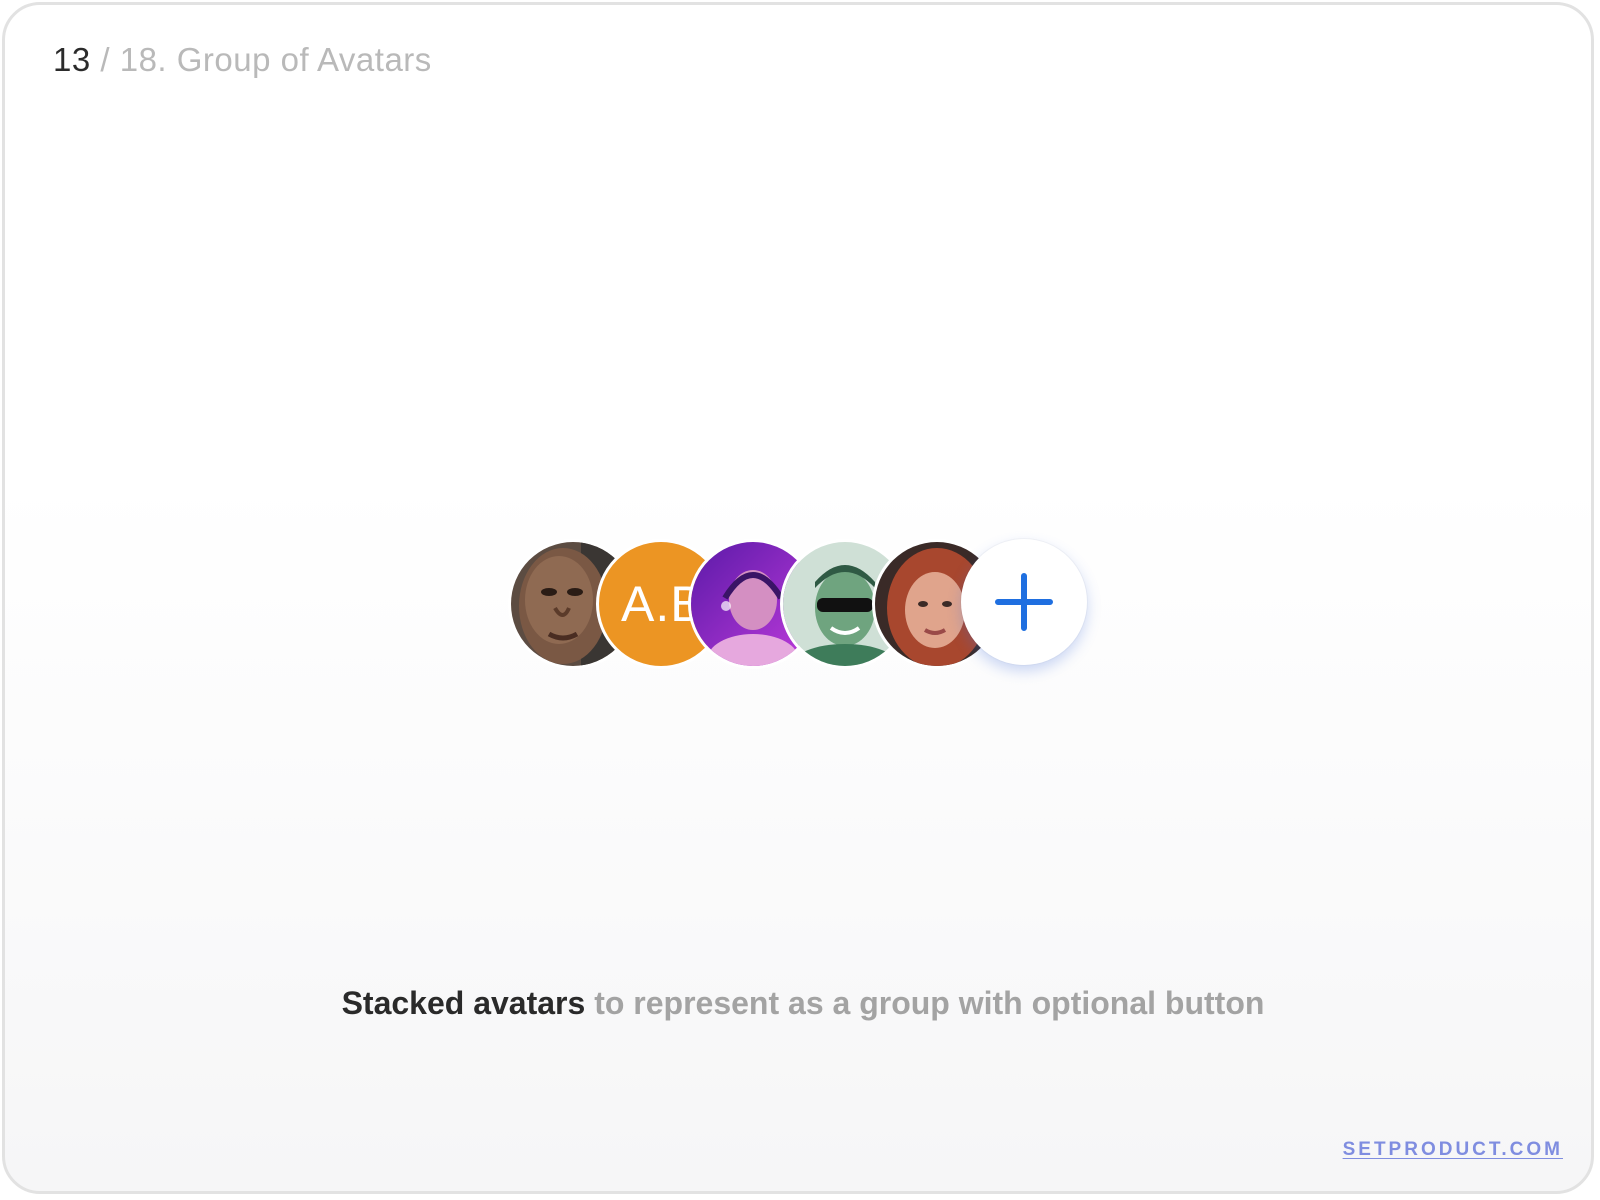  I want to click on caption-strong: Stacked avatars, so click(463, 1003).